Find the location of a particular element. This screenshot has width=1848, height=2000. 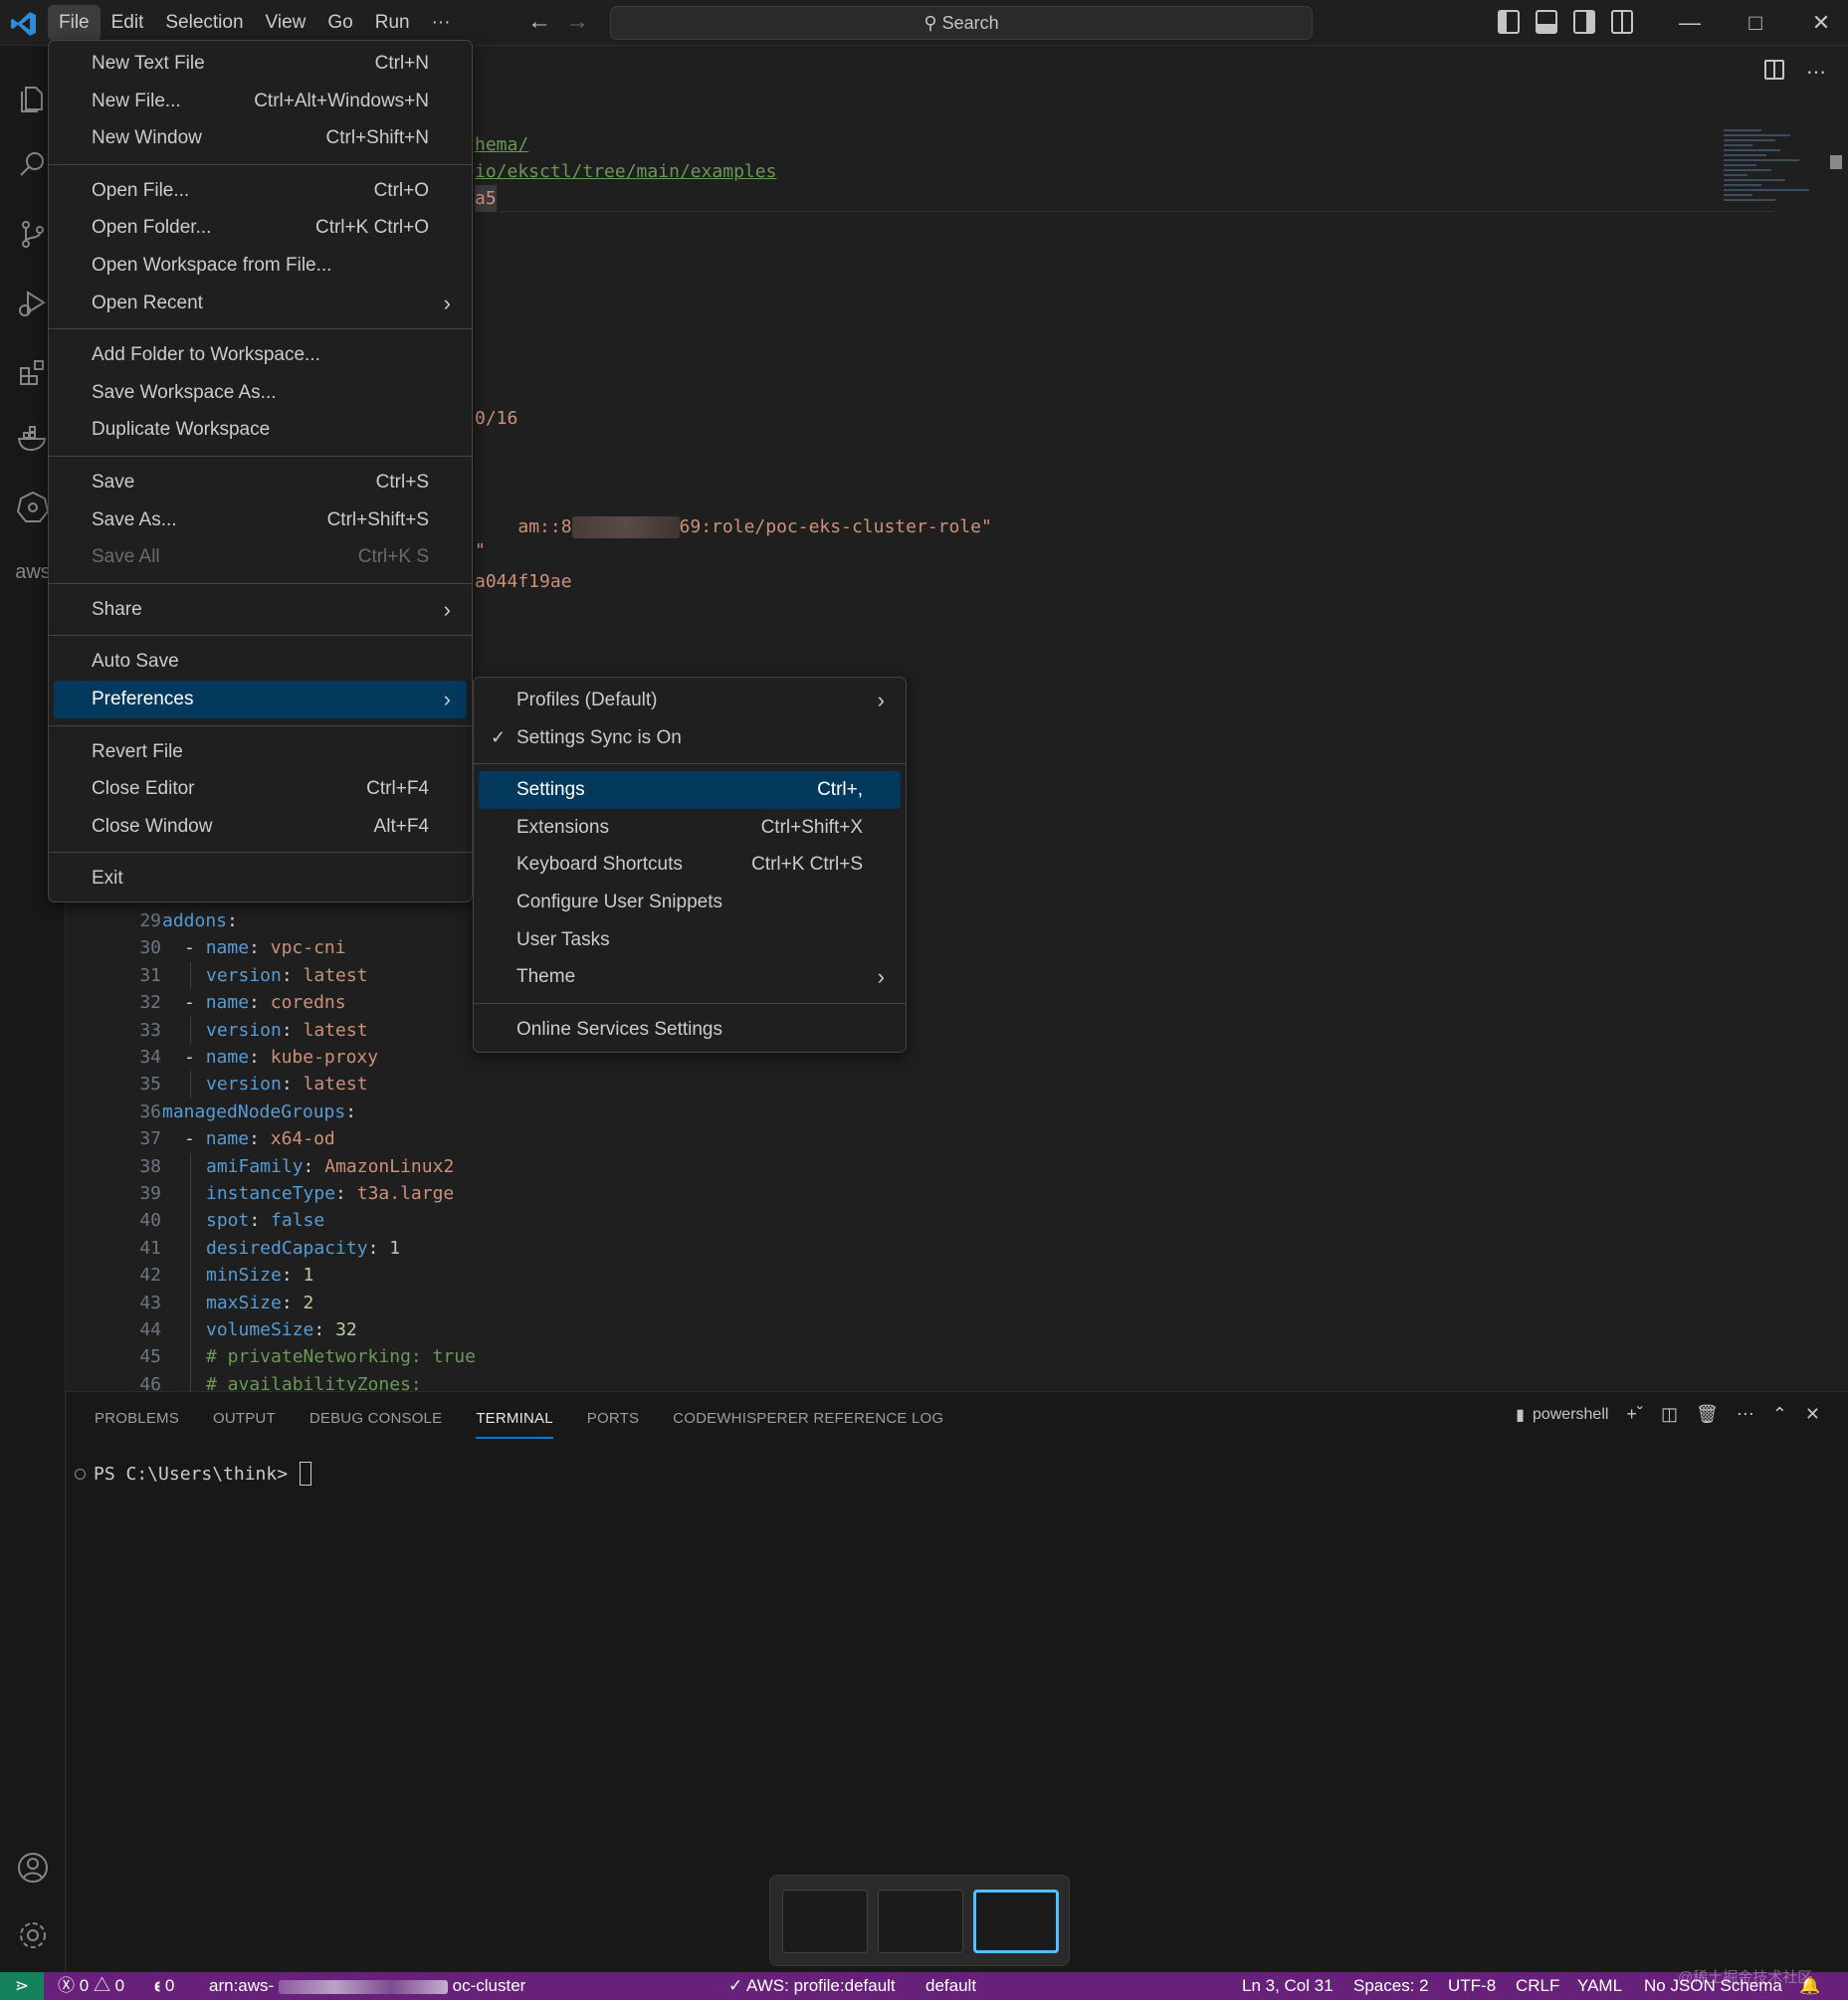

file-menu-item-save: Save Ctrl+S is located at coordinates (260, 482).